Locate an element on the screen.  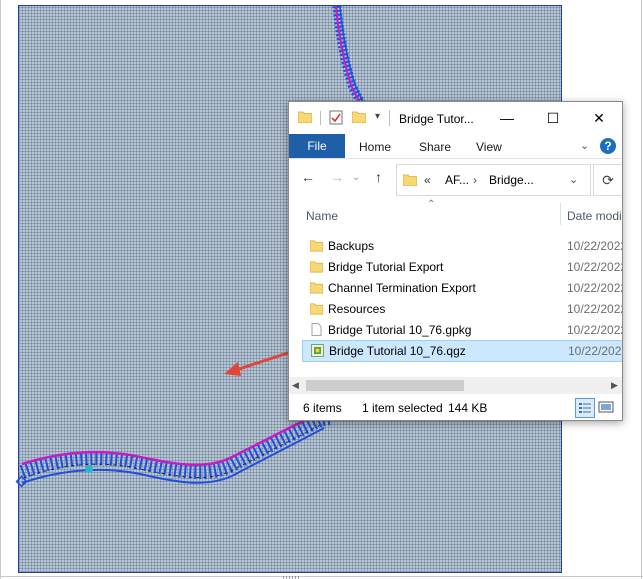
title-bar: ▾ Bridge Tutor... — ☐ ✕ is located at coordinates (455, 118).